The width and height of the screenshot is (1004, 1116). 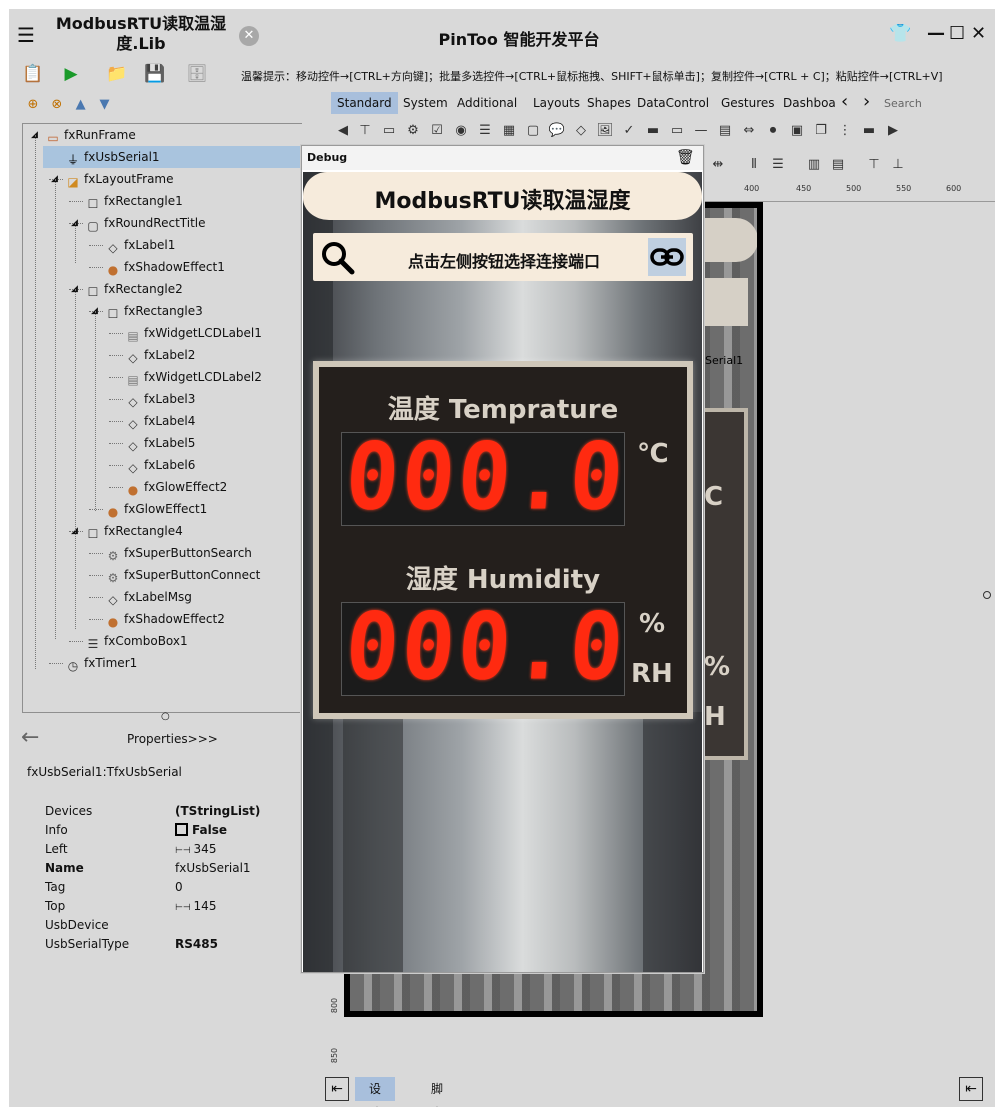 I want to click on property-value: 0, so click(x=179, y=887).